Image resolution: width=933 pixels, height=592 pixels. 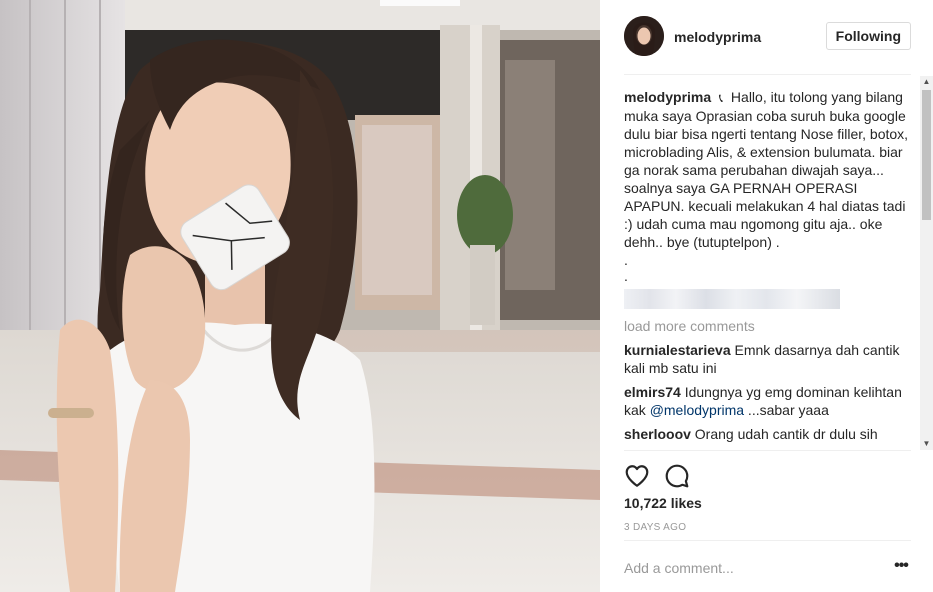 I want to click on comment-item: sherlooov Orang udah cantik dr dulu sih, so click(x=772, y=434).